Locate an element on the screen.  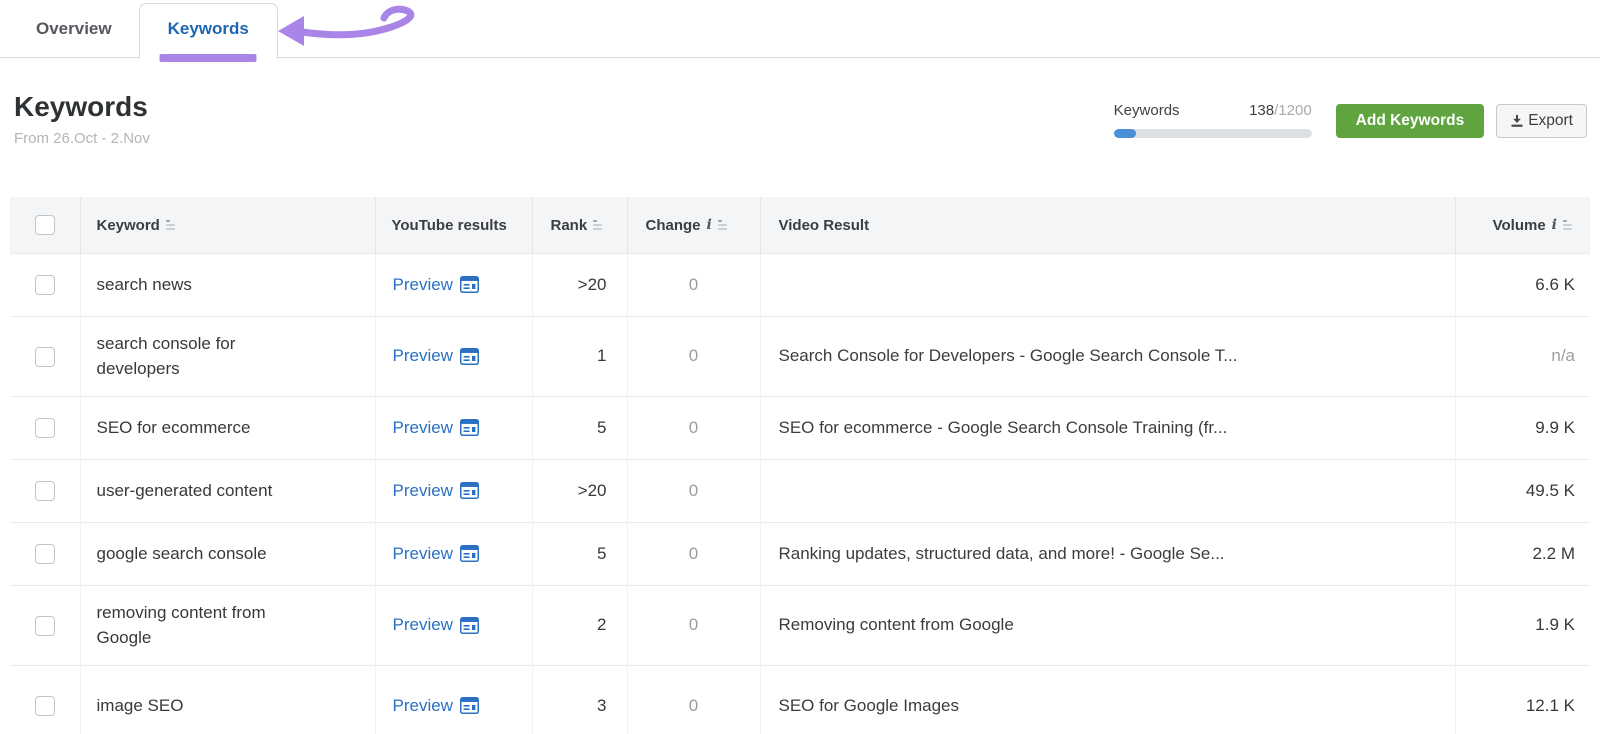
volume-value: 49.5 K is located at coordinates (1522, 490).